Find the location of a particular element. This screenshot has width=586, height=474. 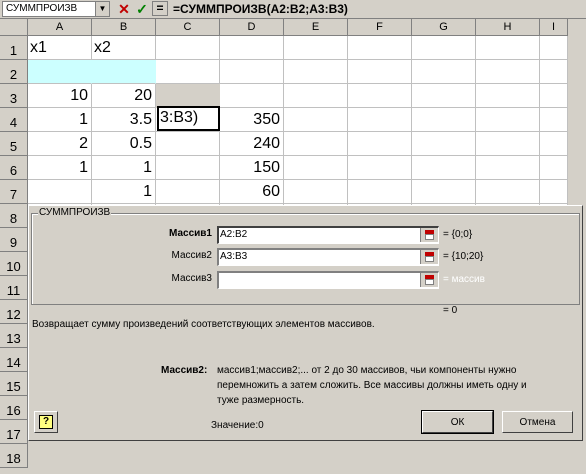

cancel-icon: ✕ is located at coordinates (124, 9).